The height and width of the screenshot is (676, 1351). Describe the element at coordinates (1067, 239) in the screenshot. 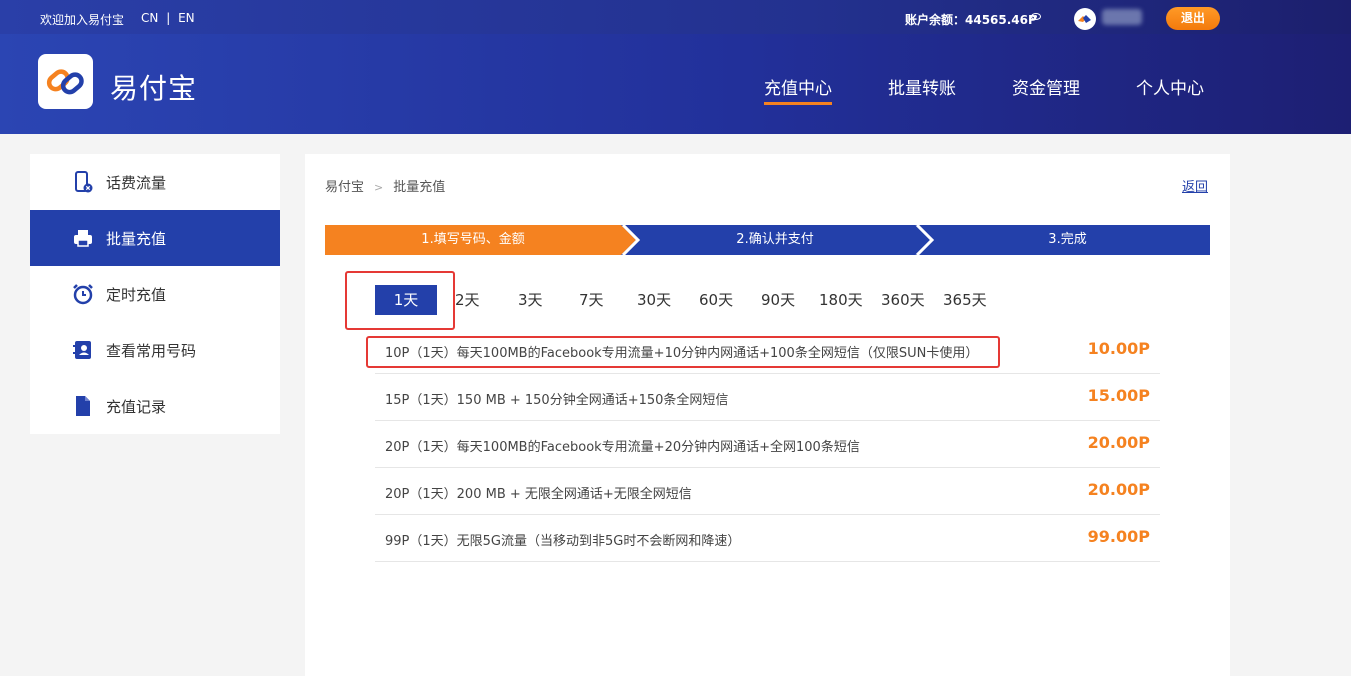

I see `step-complete: 3.完成` at that location.